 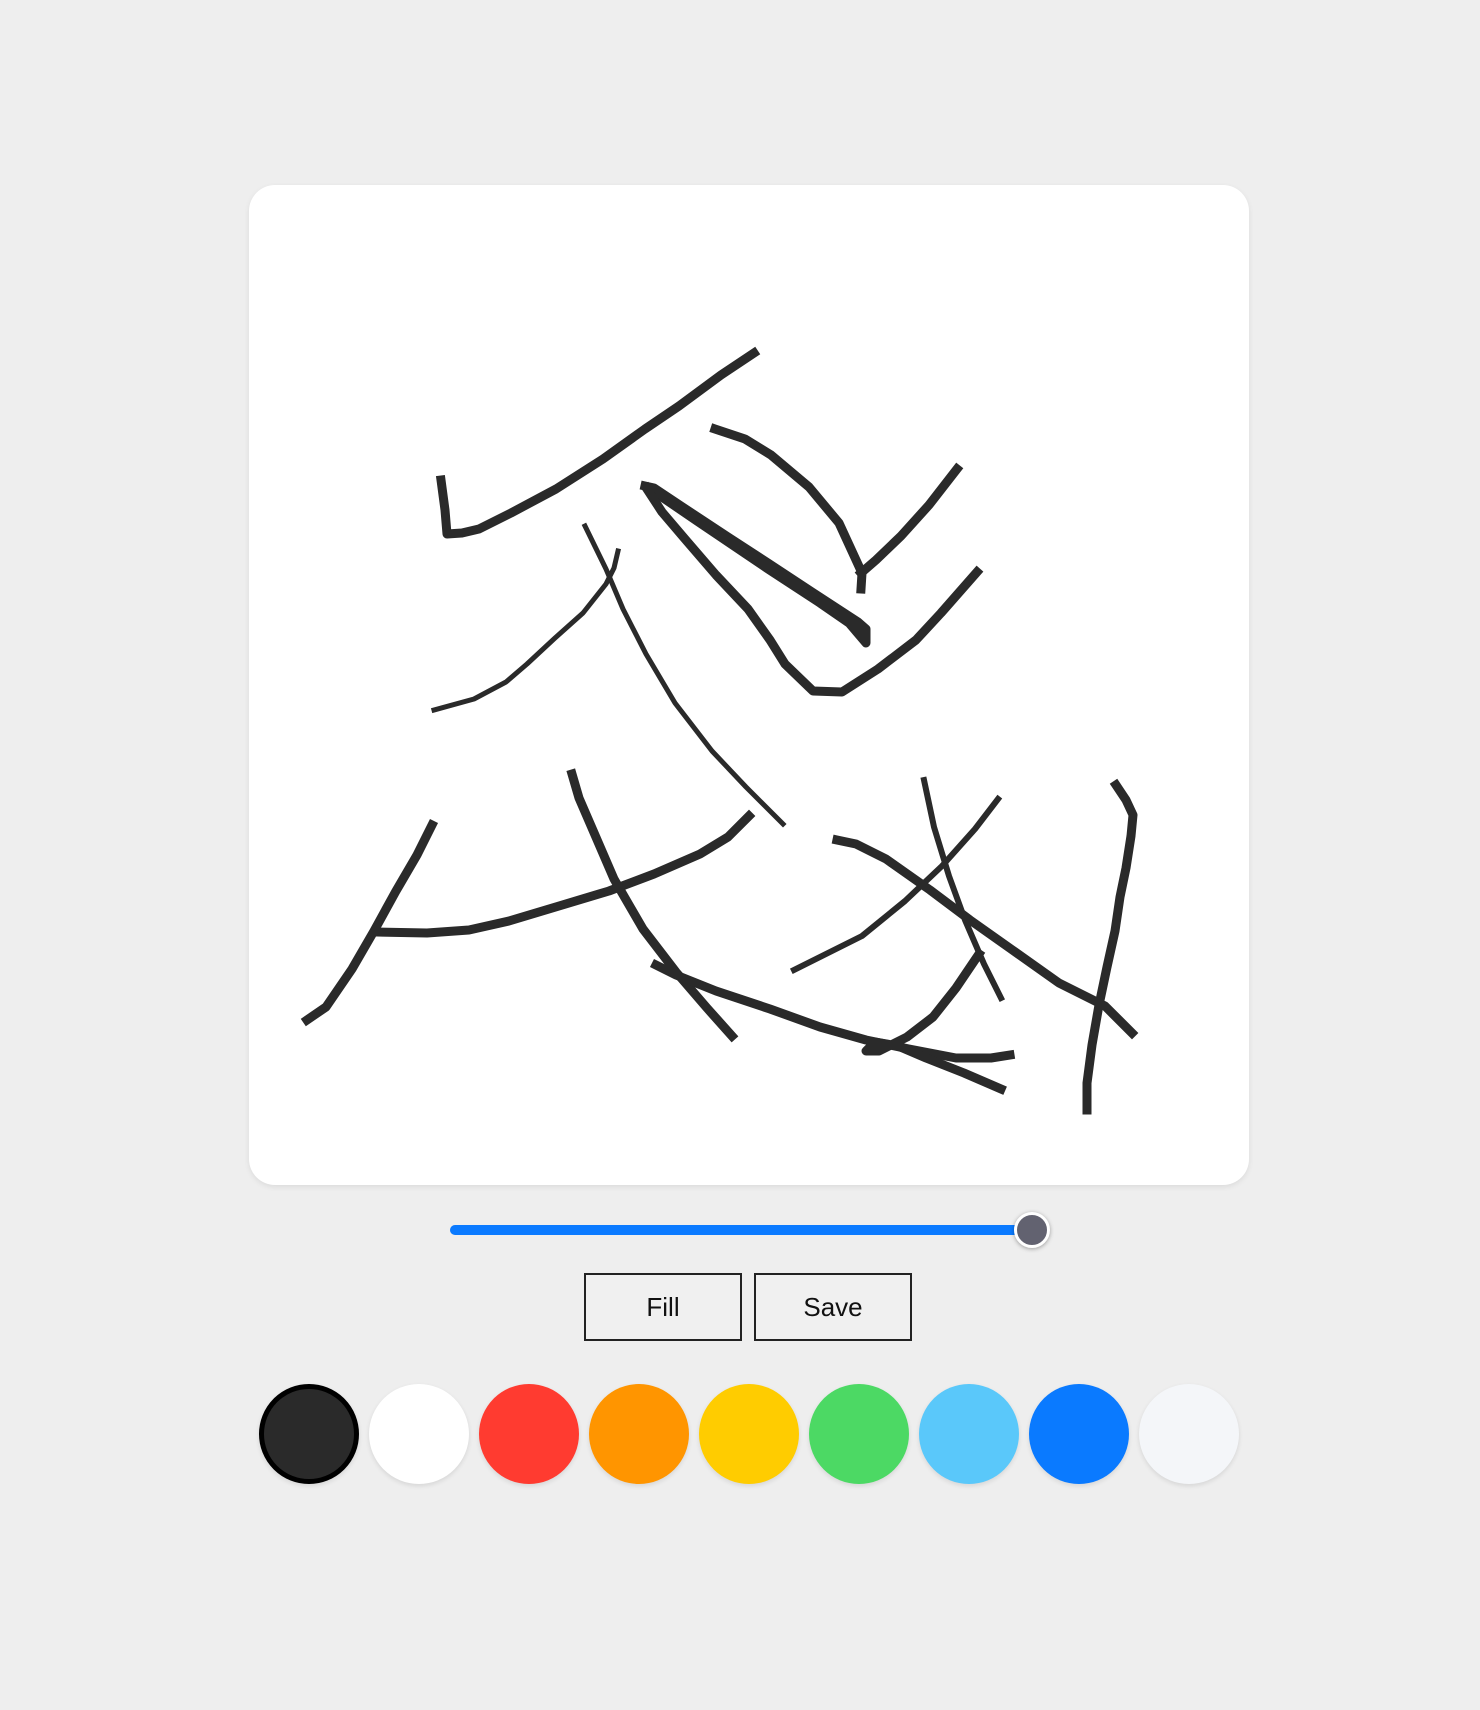 I want to click on color-swatch-orange, so click(x=639, y=1434).